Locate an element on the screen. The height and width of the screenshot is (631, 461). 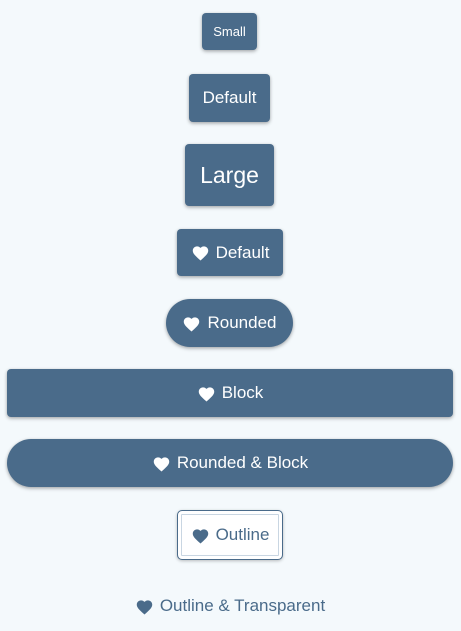
rounded-button: Rounded is located at coordinates (229, 323).